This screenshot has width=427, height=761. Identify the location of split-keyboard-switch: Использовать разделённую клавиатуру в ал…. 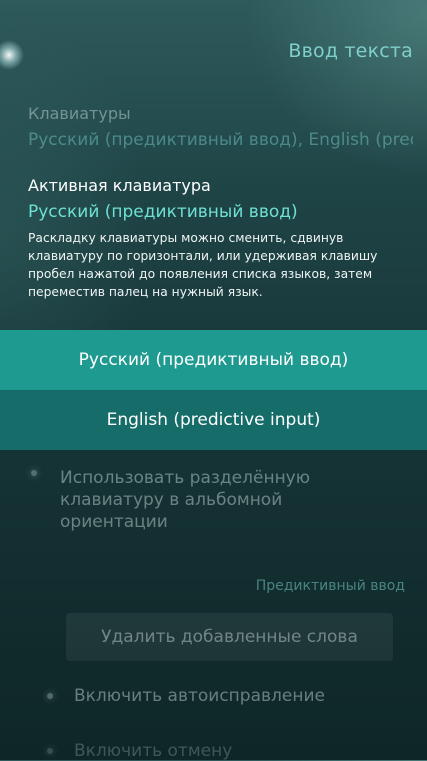
(220, 500).